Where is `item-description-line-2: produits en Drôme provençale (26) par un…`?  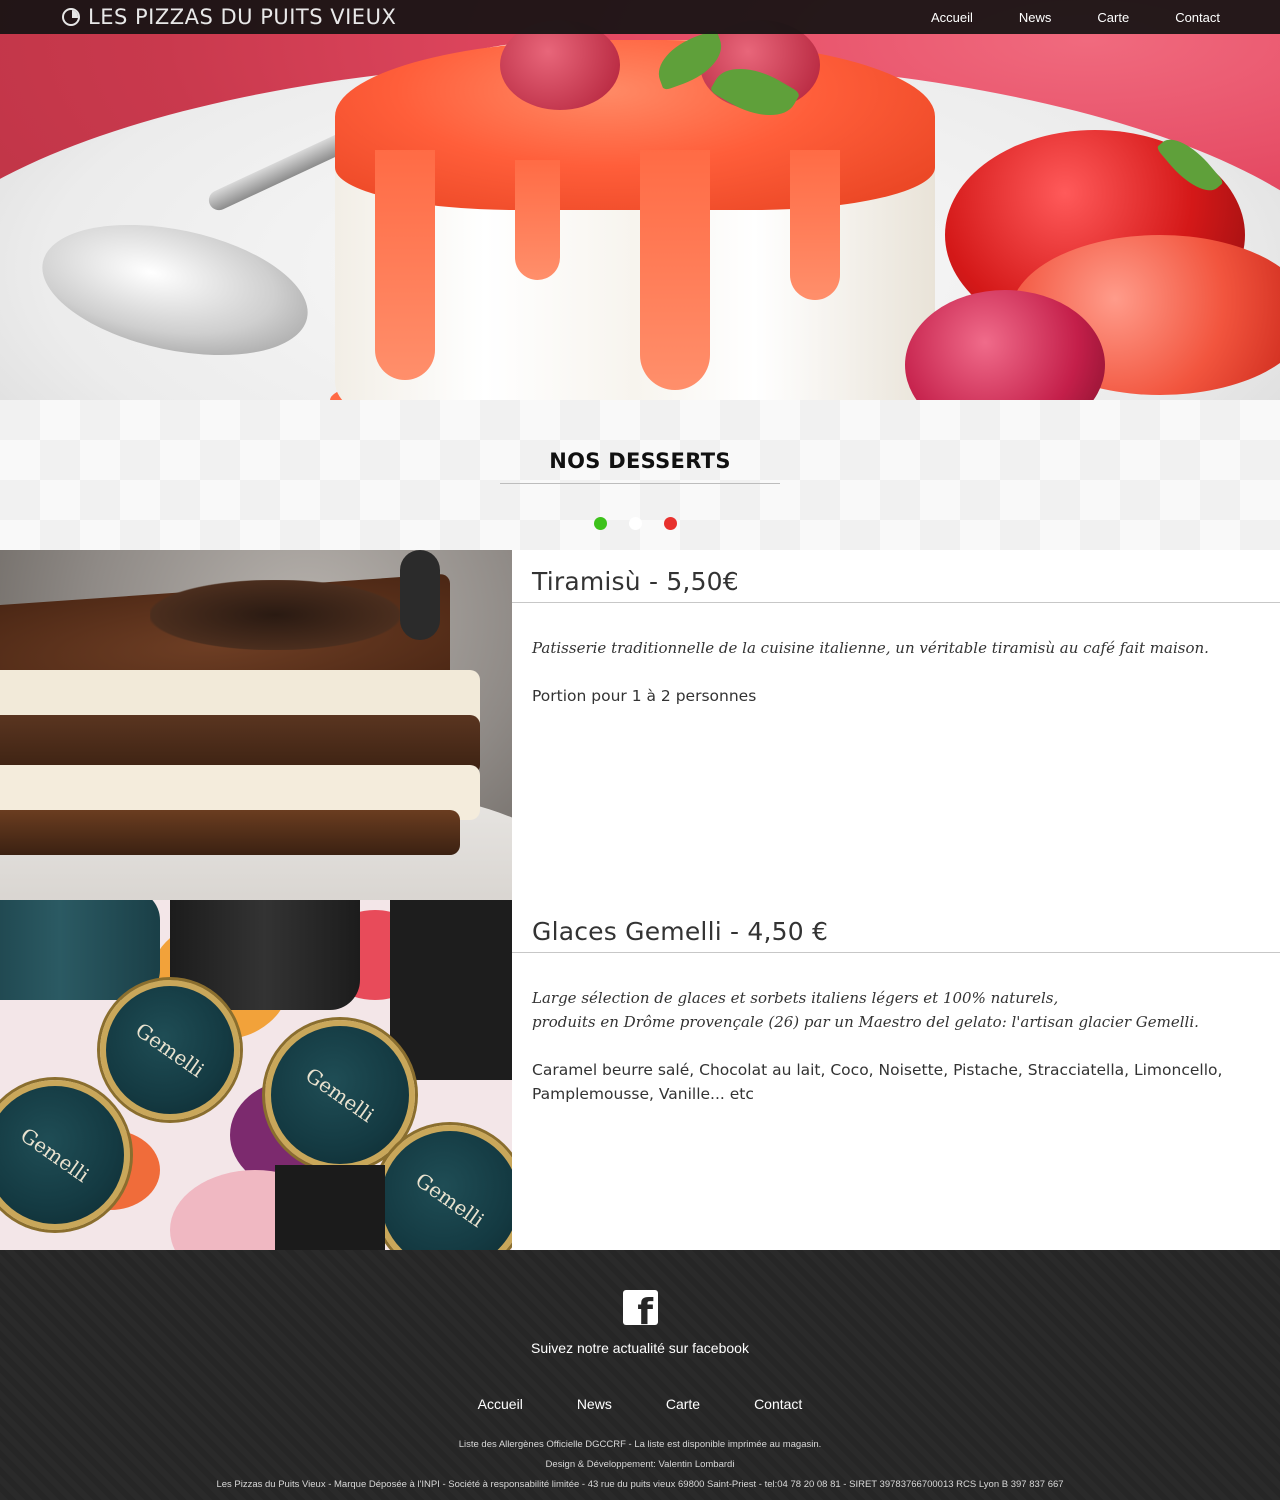 item-description-line-2: produits en Drôme provençale (26) par un… is located at coordinates (865, 1022).